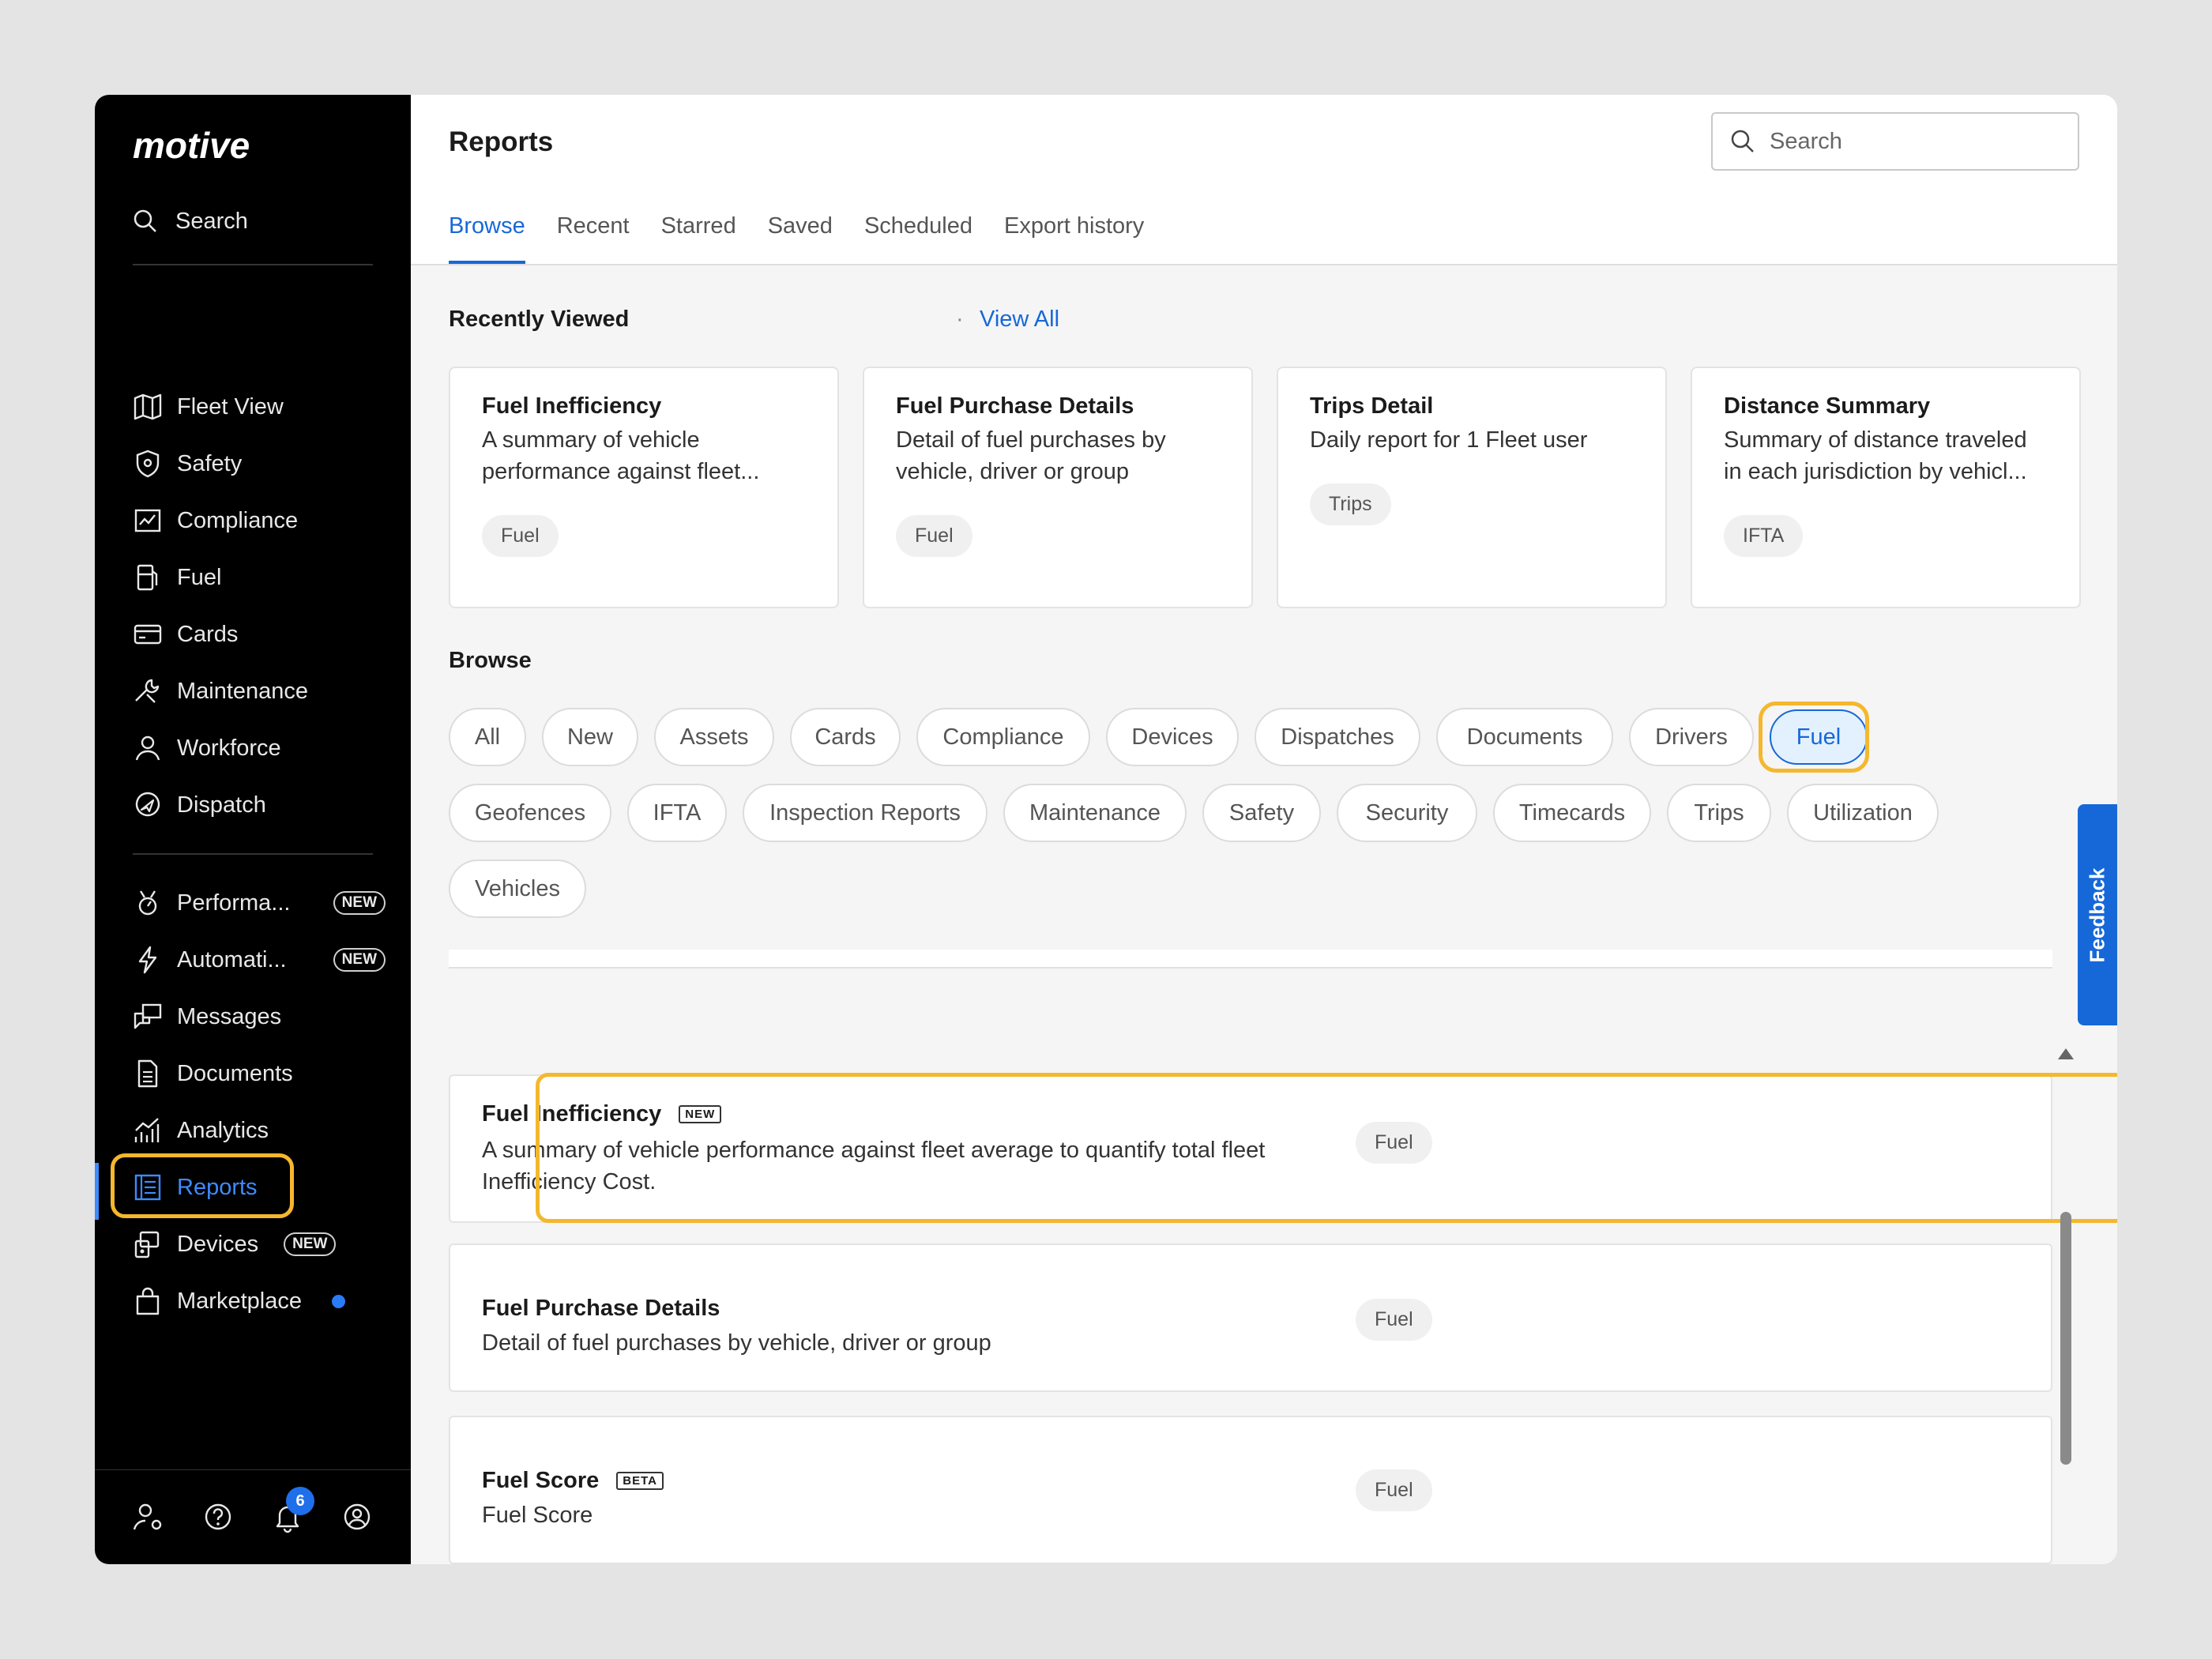 Image resolution: width=2212 pixels, height=1659 pixels. What do you see at coordinates (1525, 737) in the screenshot?
I see `chip-documents: Documents` at bounding box center [1525, 737].